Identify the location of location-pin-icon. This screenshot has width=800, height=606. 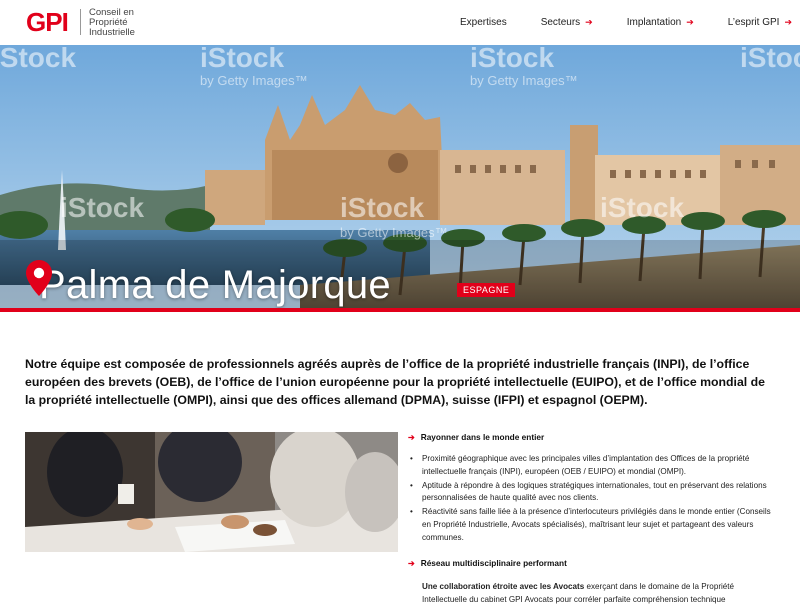
(39, 278).